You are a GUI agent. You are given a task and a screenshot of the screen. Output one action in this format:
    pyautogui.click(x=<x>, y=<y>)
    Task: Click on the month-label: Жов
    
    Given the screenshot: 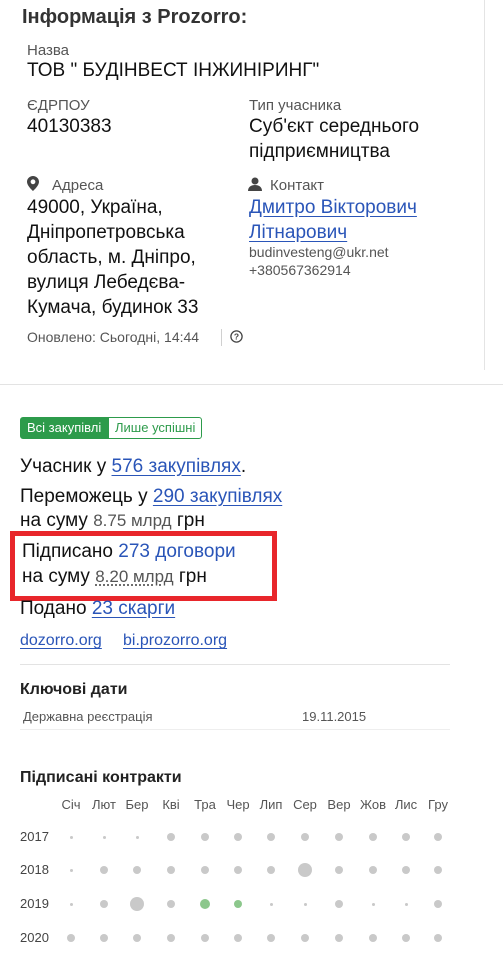 What is the action you would take?
    pyautogui.click(x=373, y=804)
    